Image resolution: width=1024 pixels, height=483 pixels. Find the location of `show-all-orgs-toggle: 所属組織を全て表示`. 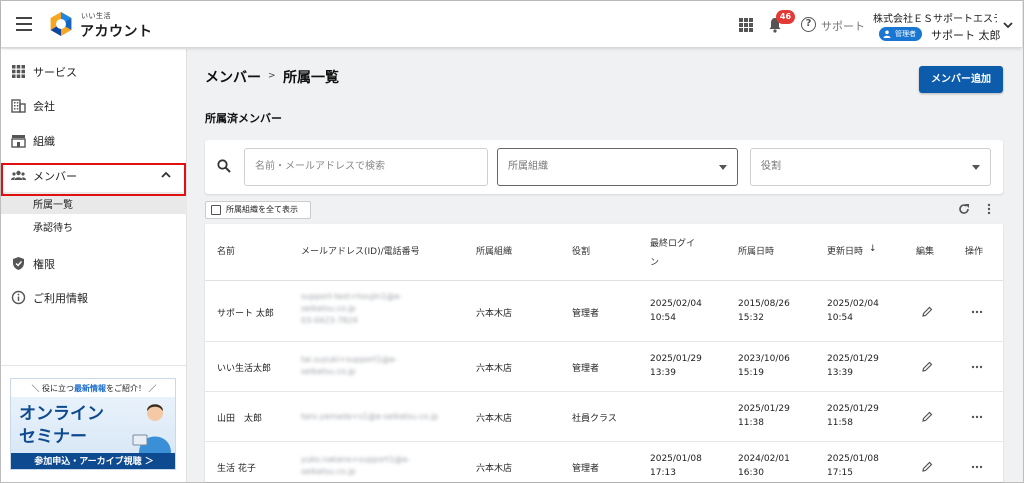

show-all-orgs-toggle: 所属組織を全て表示 is located at coordinates (258, 210).